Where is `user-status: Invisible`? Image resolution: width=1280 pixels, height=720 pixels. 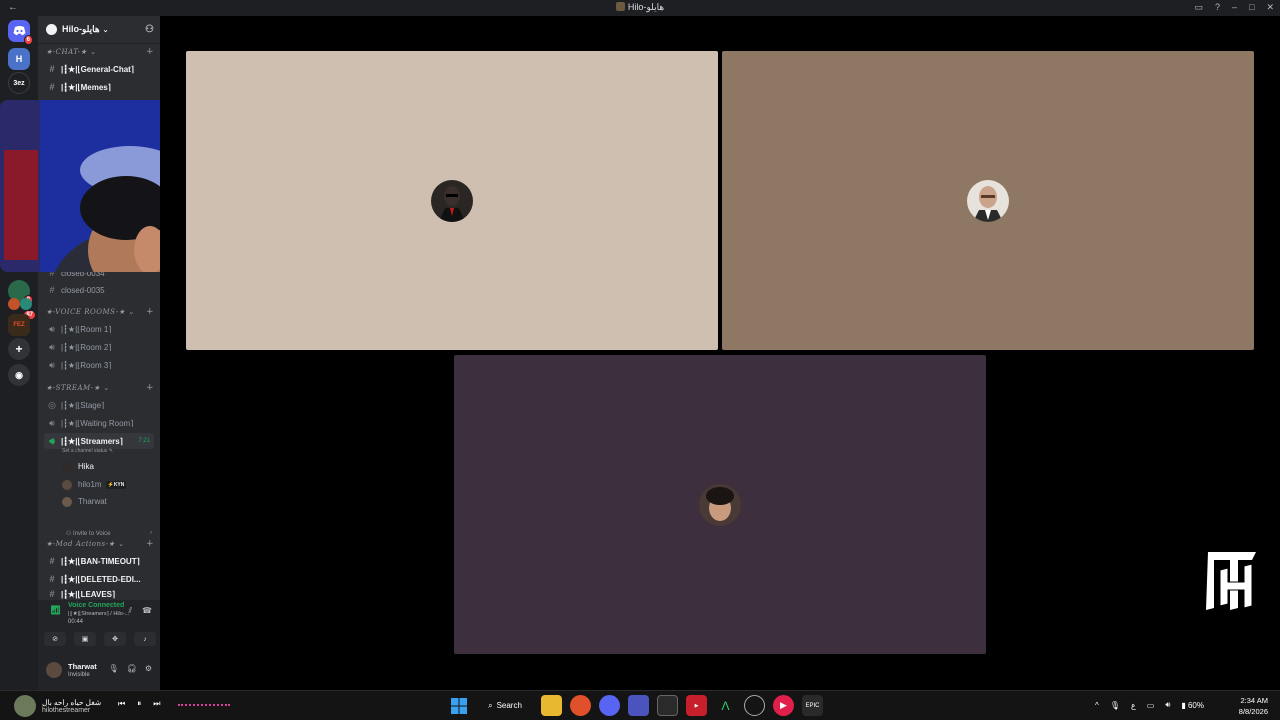 user-status: Invisible is located at coordinates (79, 675).